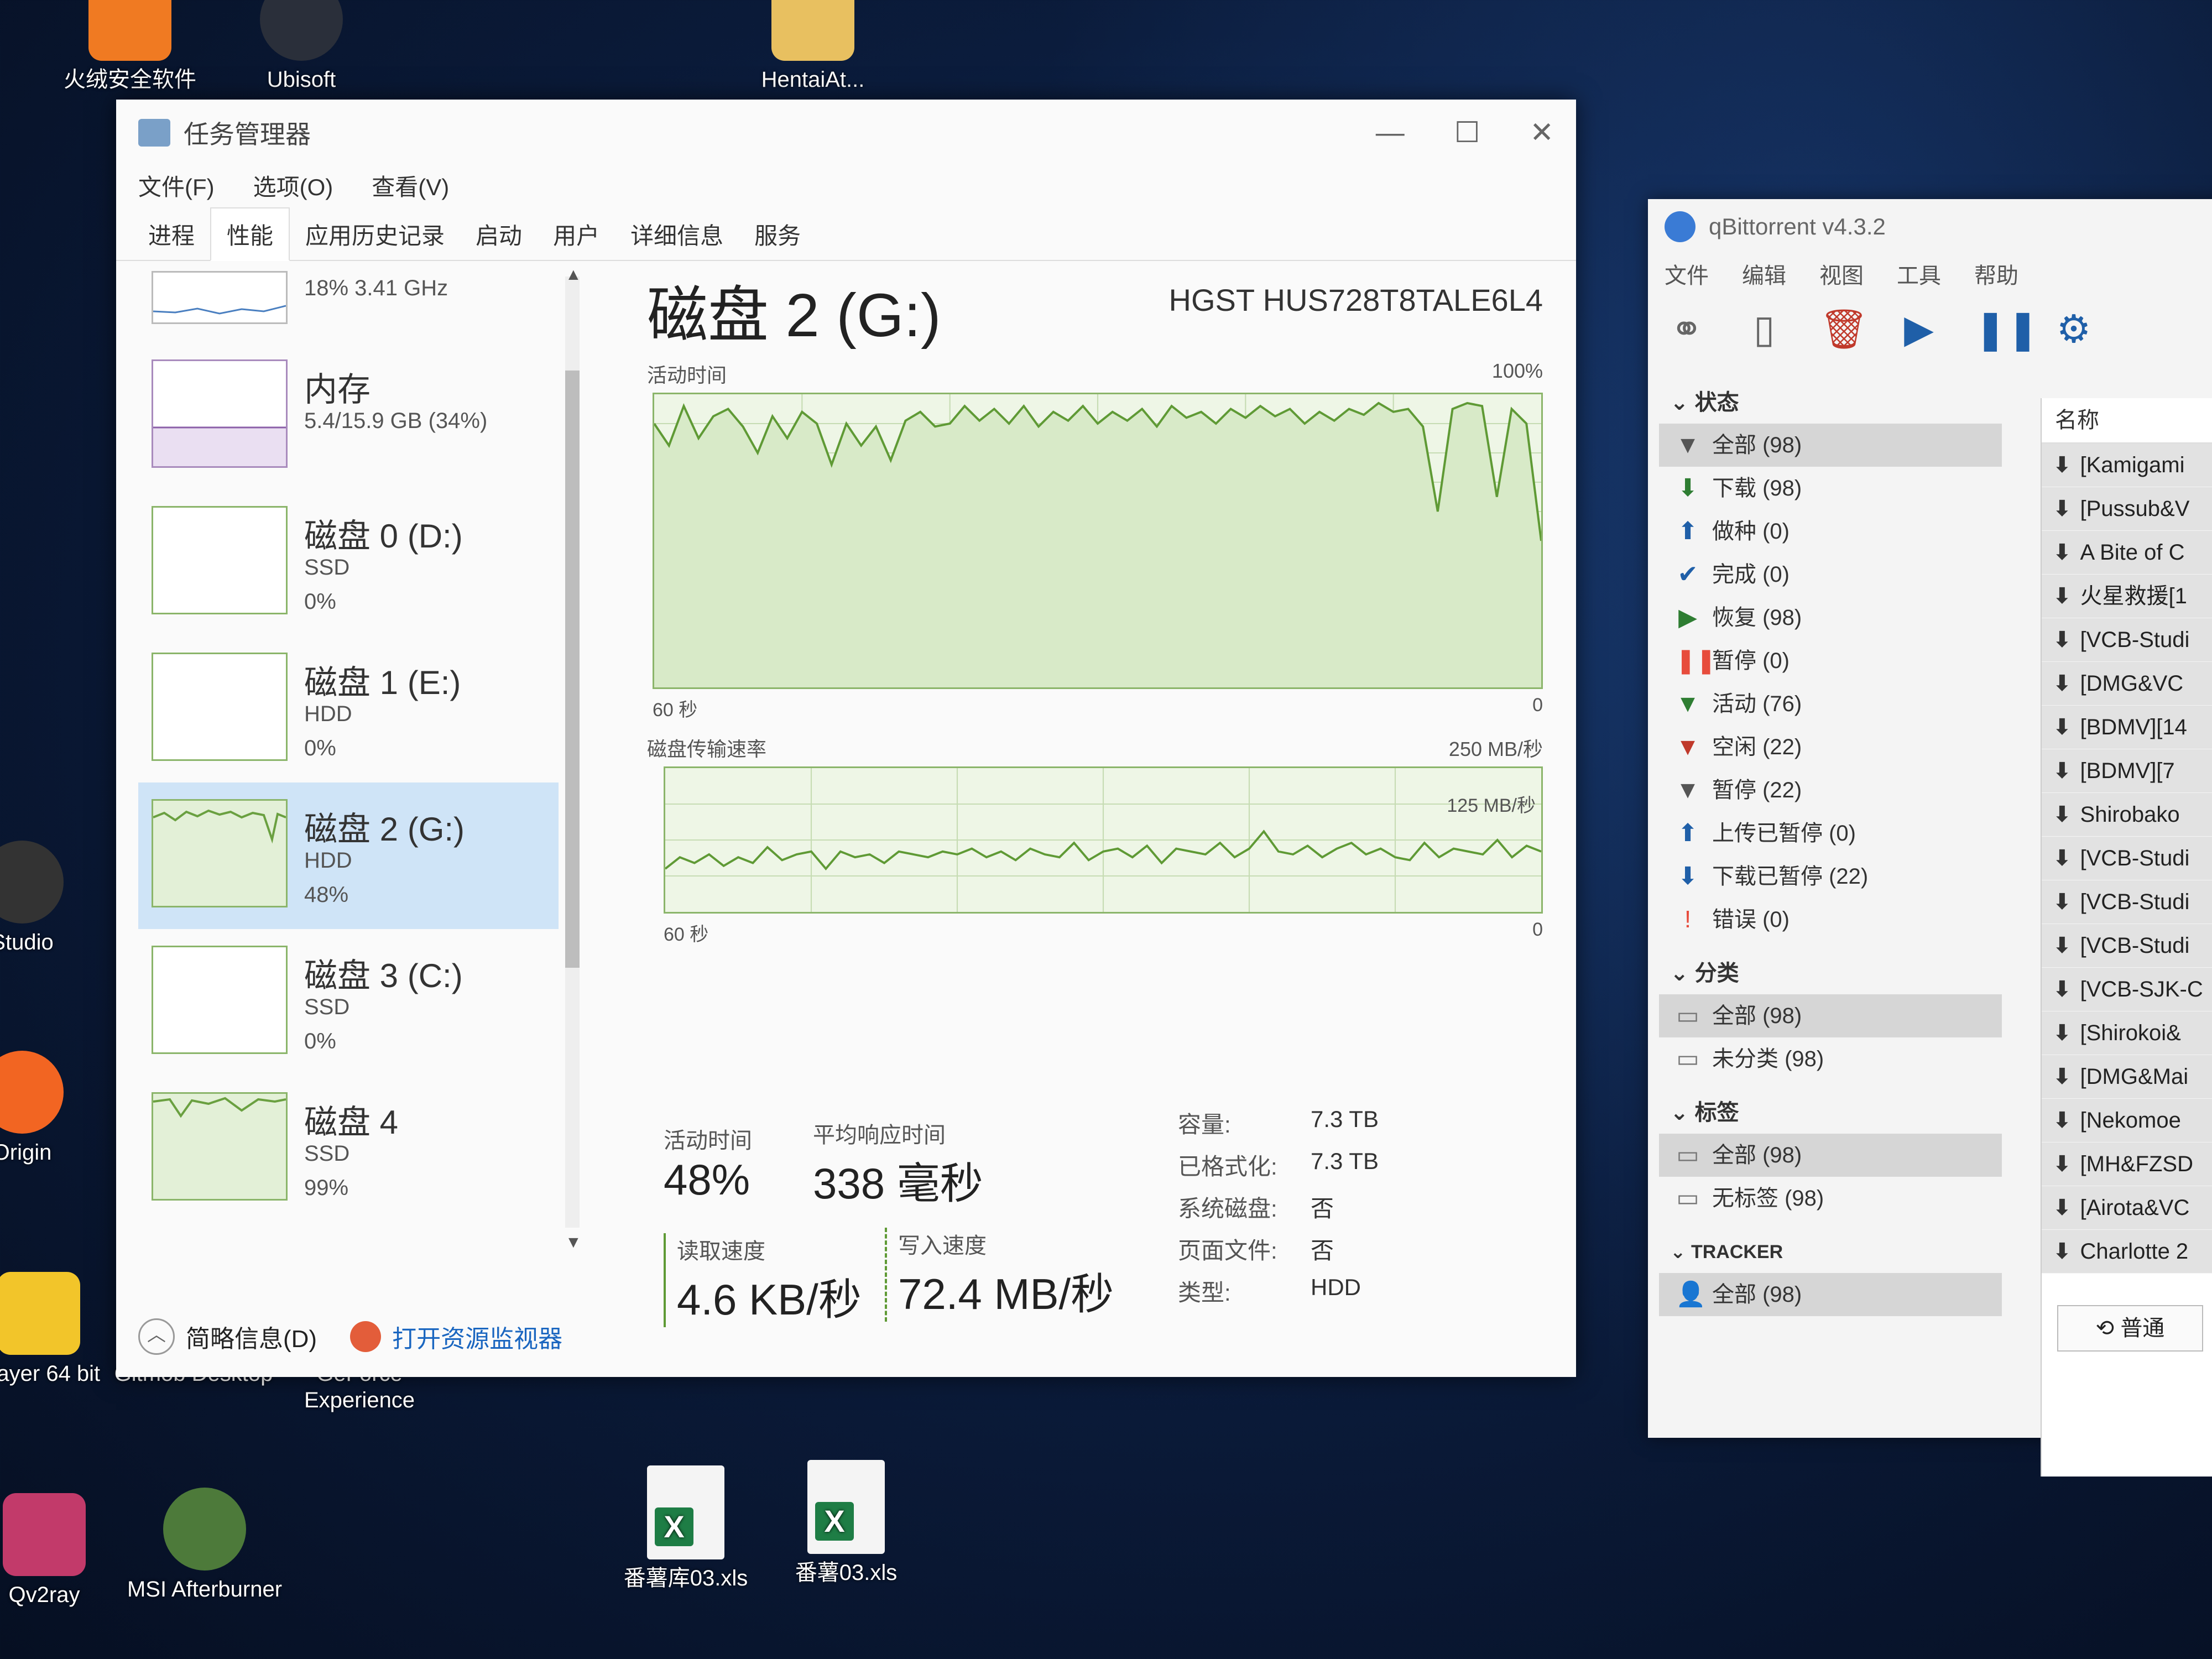  What do you see at coordinates (1831, 973) in the screenshot?
I see `category-section-header: ⌄ 分类` at bounding box center [1831, 973].